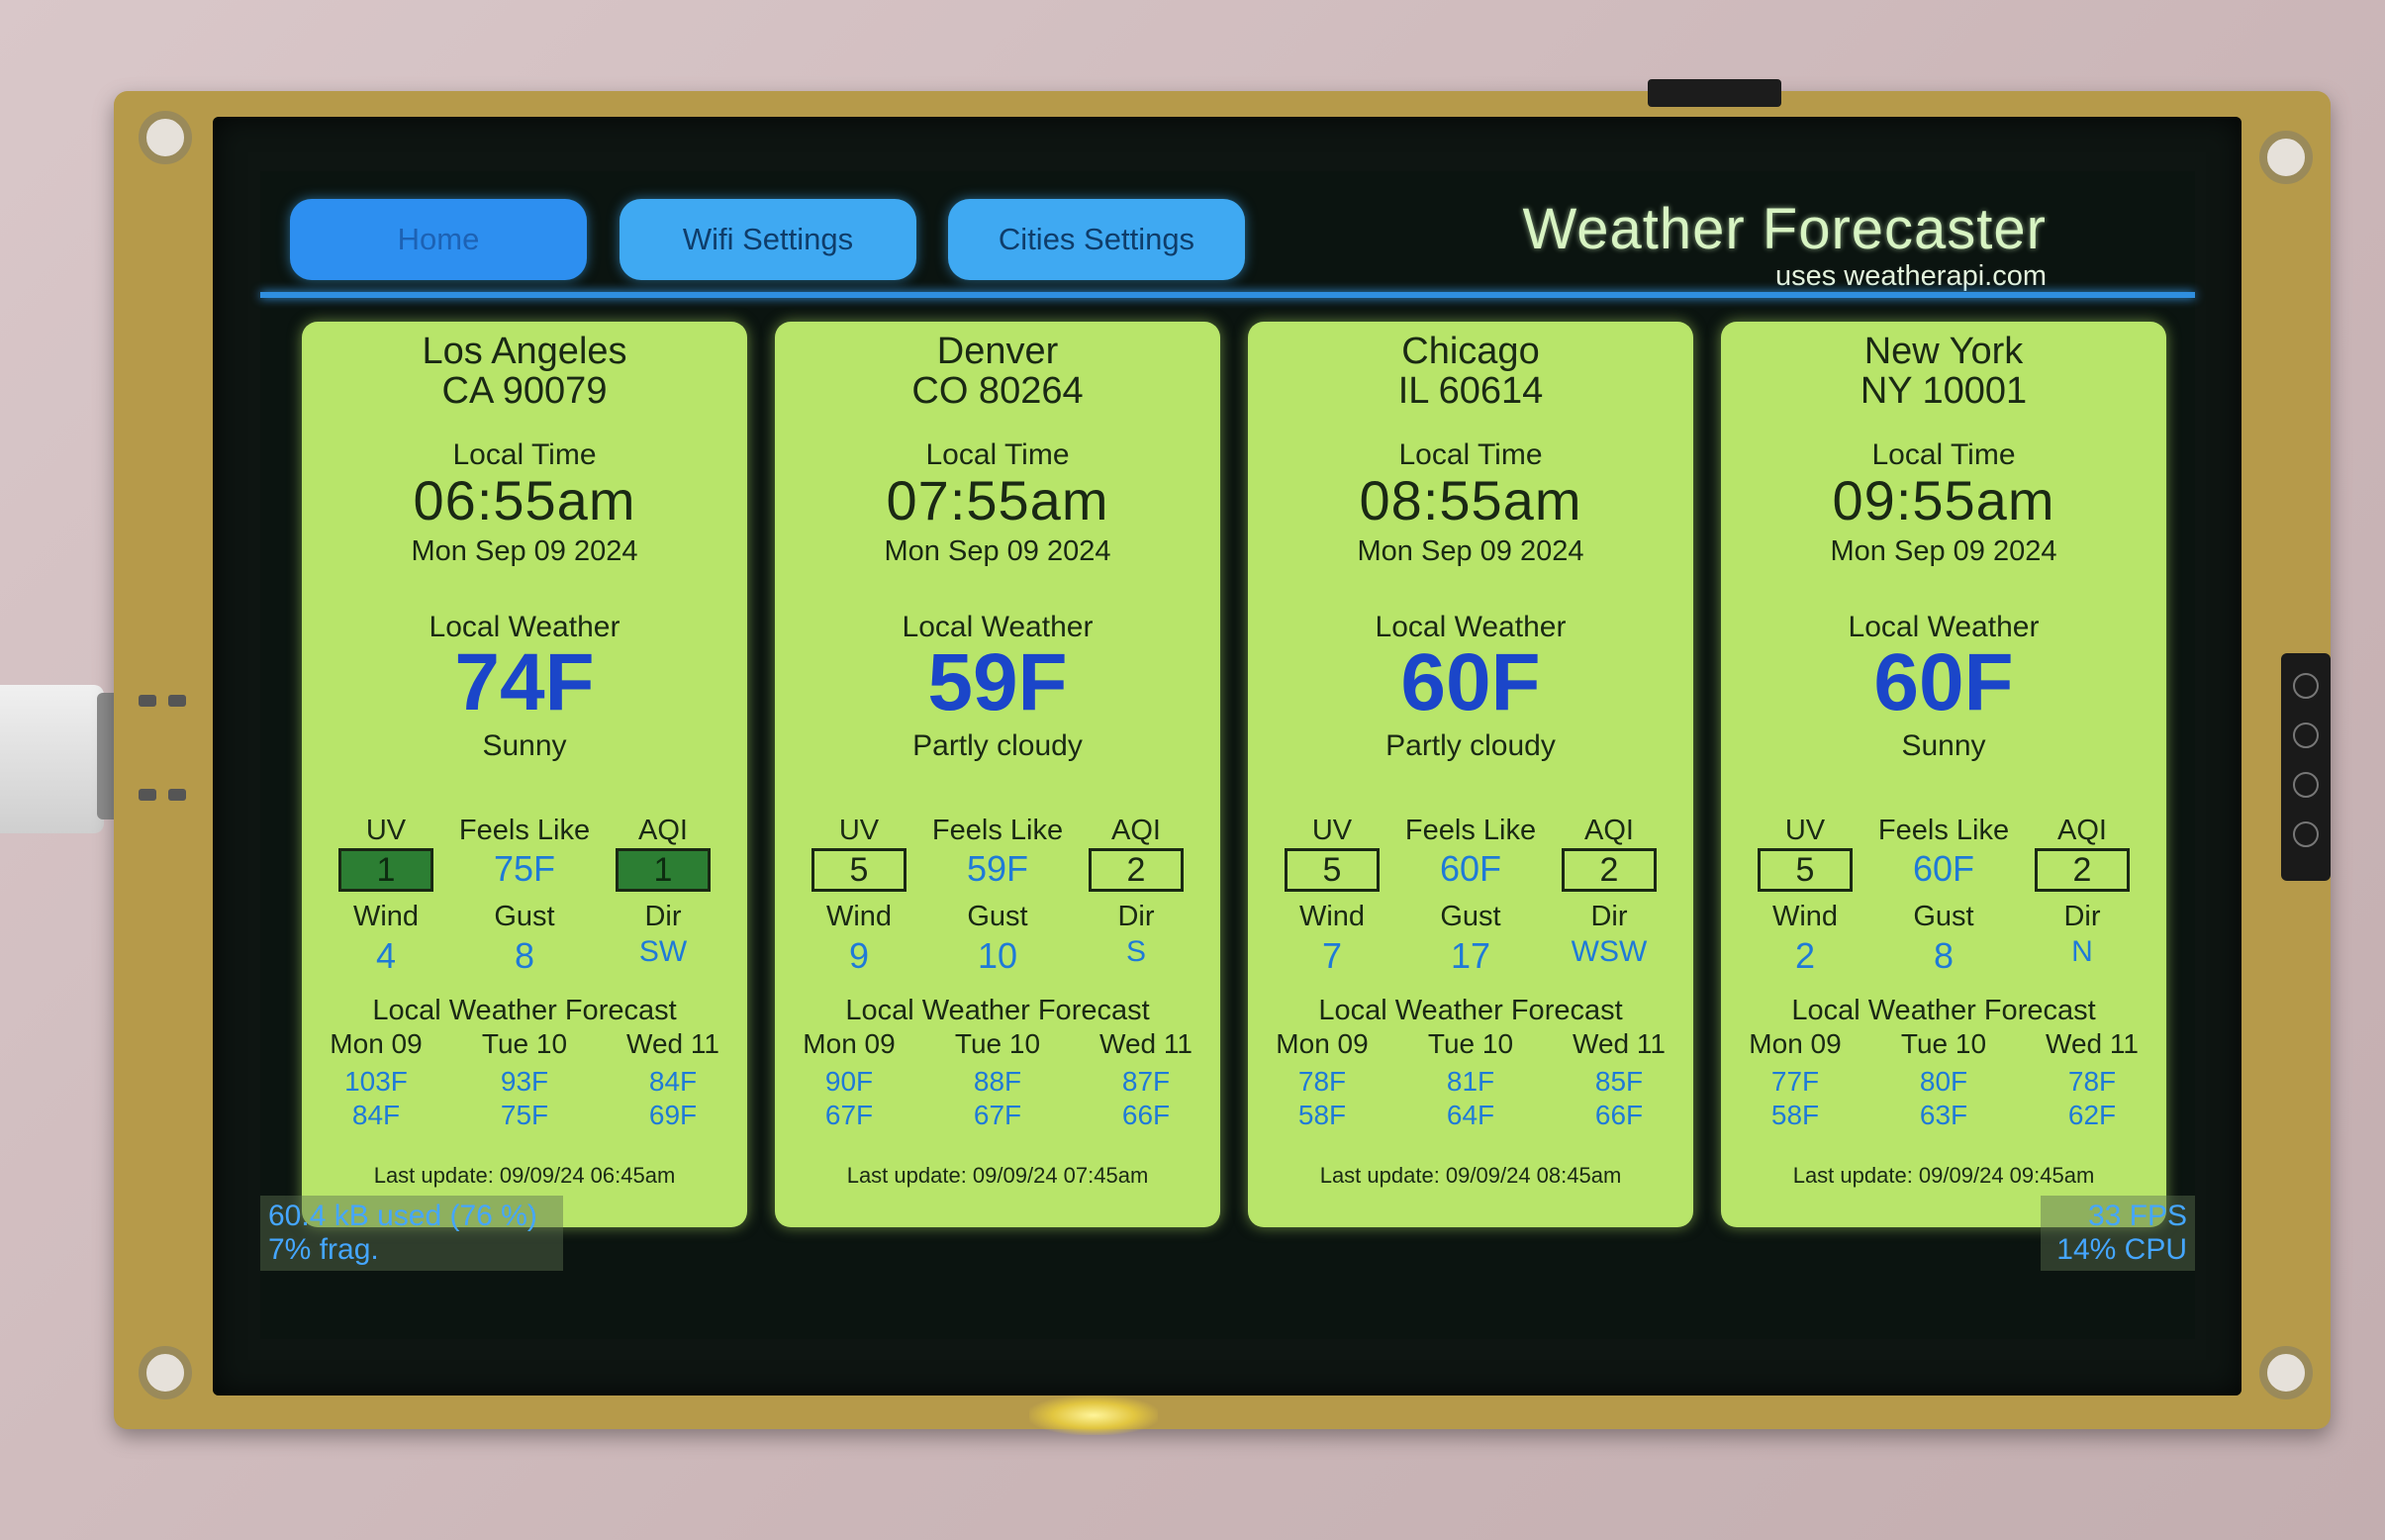  Describe the element at coordinates (1944, 500) in the screenshot. I see `local-time: 09:55am` at that location.